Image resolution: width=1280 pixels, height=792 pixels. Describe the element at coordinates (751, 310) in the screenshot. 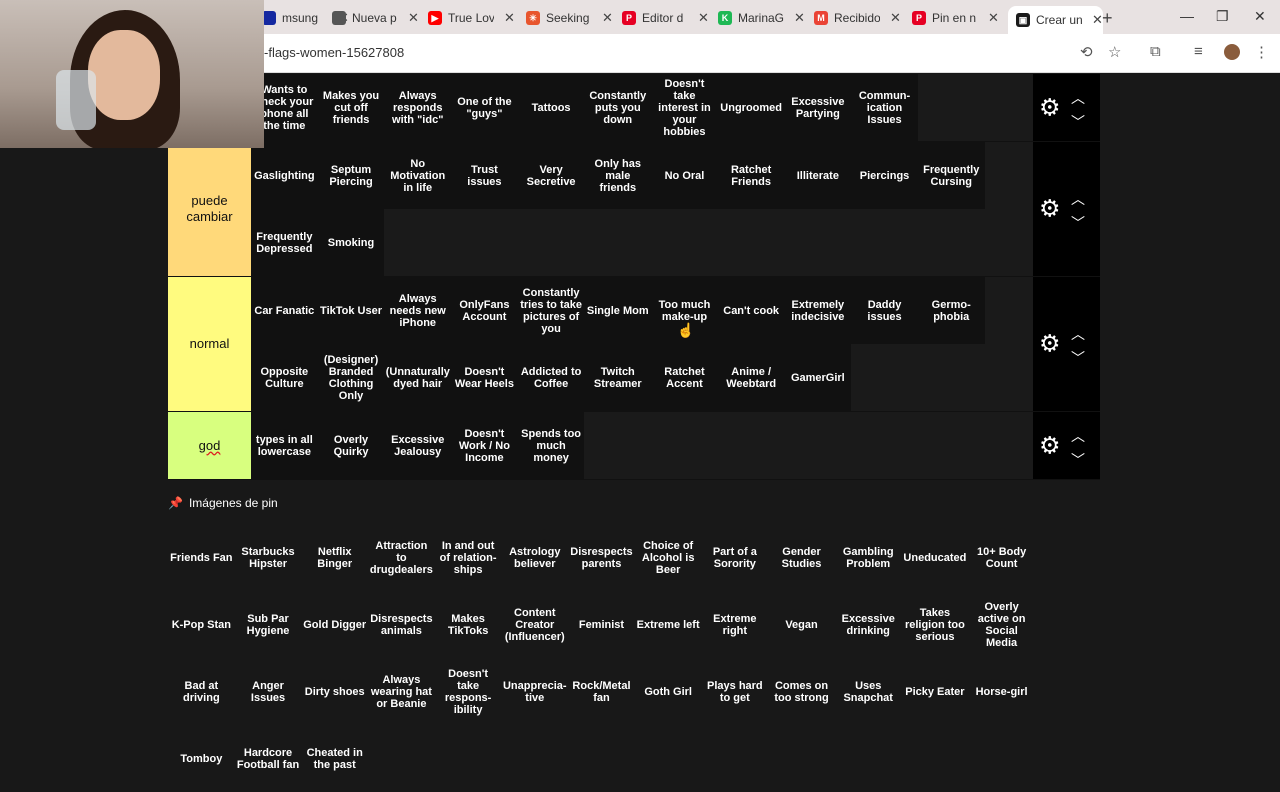

I see `tier-item-card: Can't cook` at that location.